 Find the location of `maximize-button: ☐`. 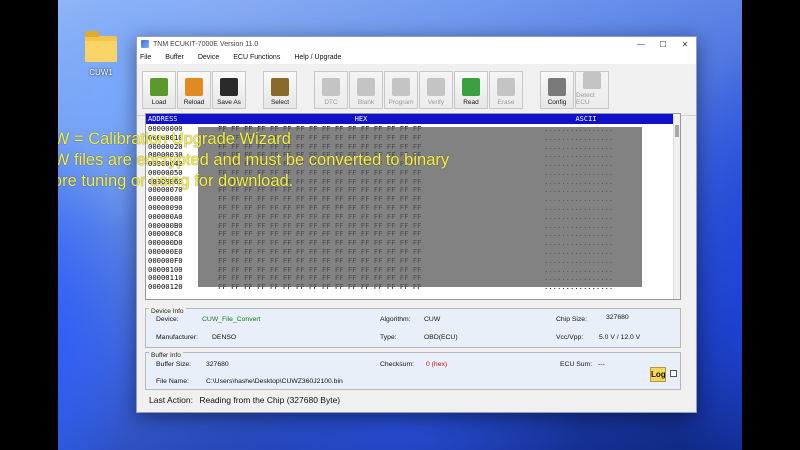

maximize-button: ☐ is located at coordinates (663, 44).